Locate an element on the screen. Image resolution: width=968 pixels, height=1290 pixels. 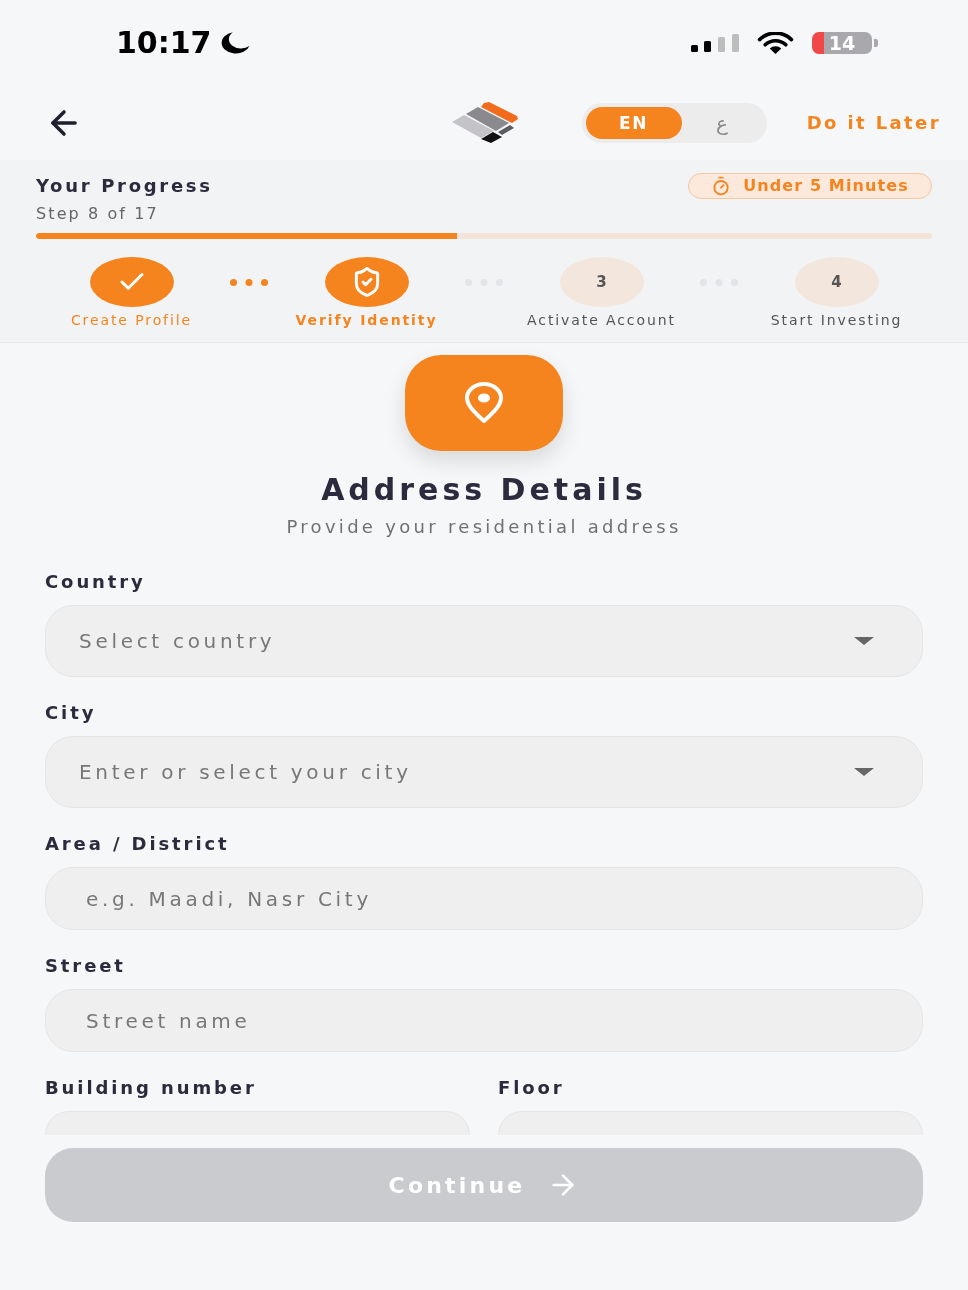
language-option: EN is located at coordinates (633, 122).